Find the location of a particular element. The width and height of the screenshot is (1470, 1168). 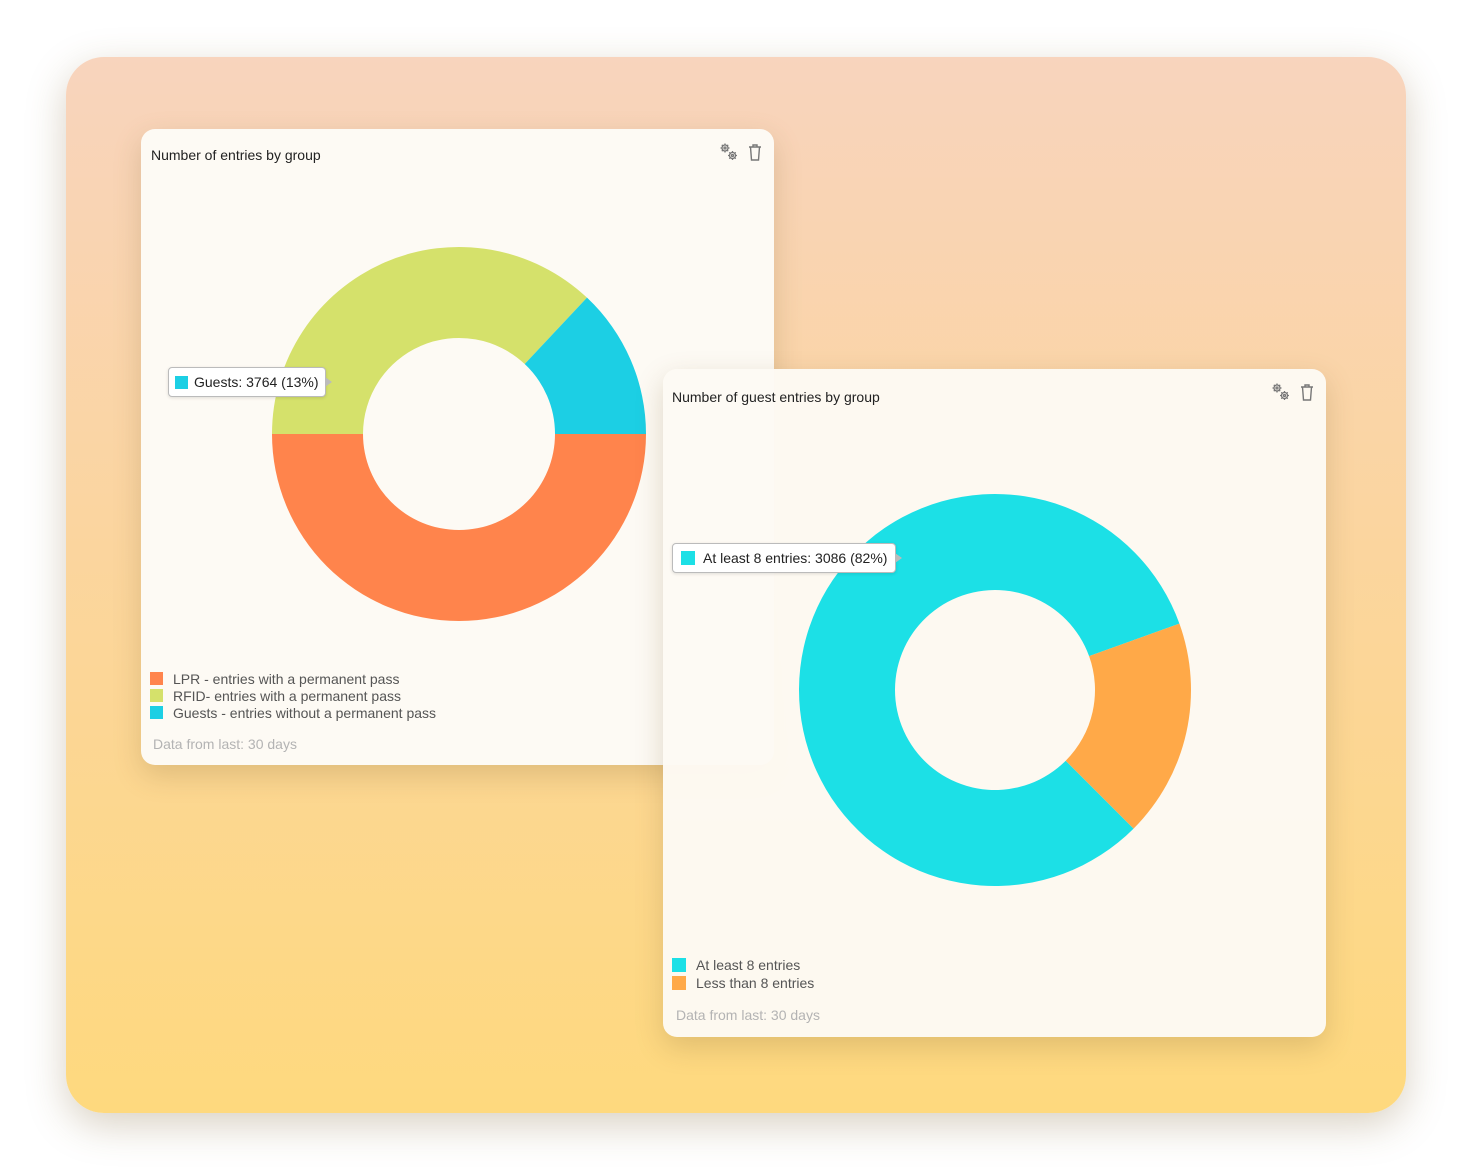

legend-item-less-than-8: Less than 8 entries is located at coordinates (743, 983).